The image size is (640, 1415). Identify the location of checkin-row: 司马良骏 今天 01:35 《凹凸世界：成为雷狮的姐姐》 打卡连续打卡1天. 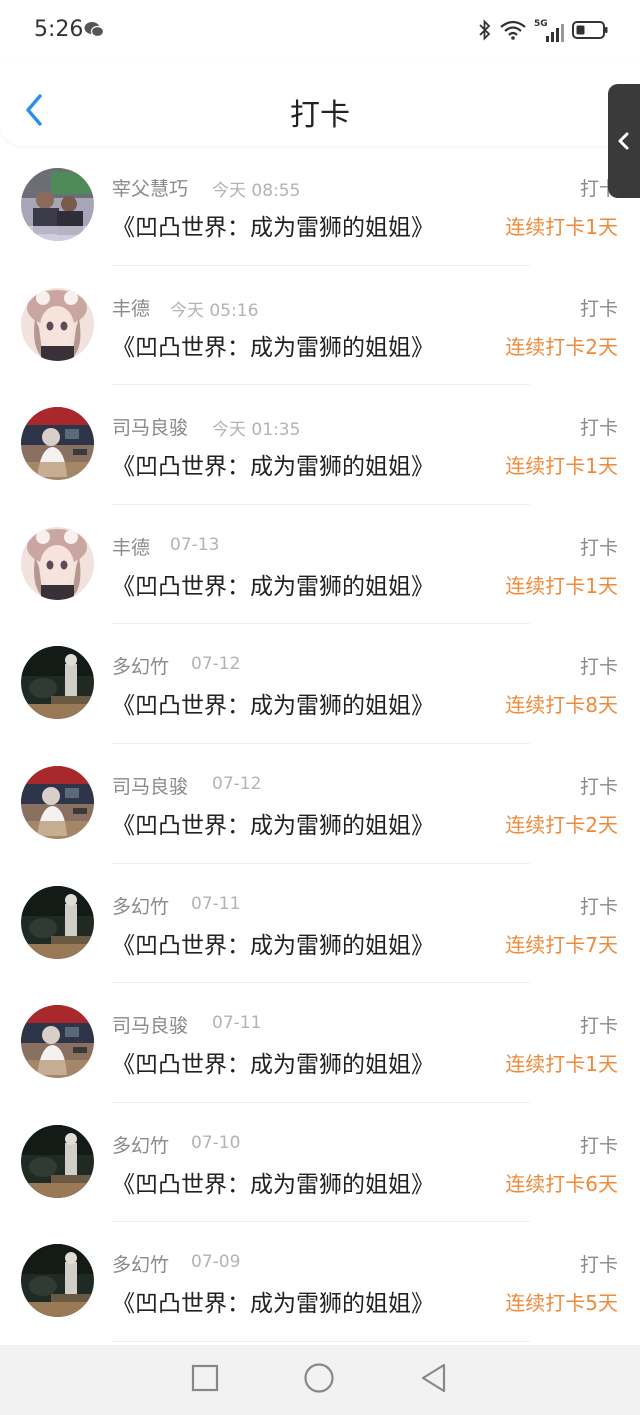
(320, 445).